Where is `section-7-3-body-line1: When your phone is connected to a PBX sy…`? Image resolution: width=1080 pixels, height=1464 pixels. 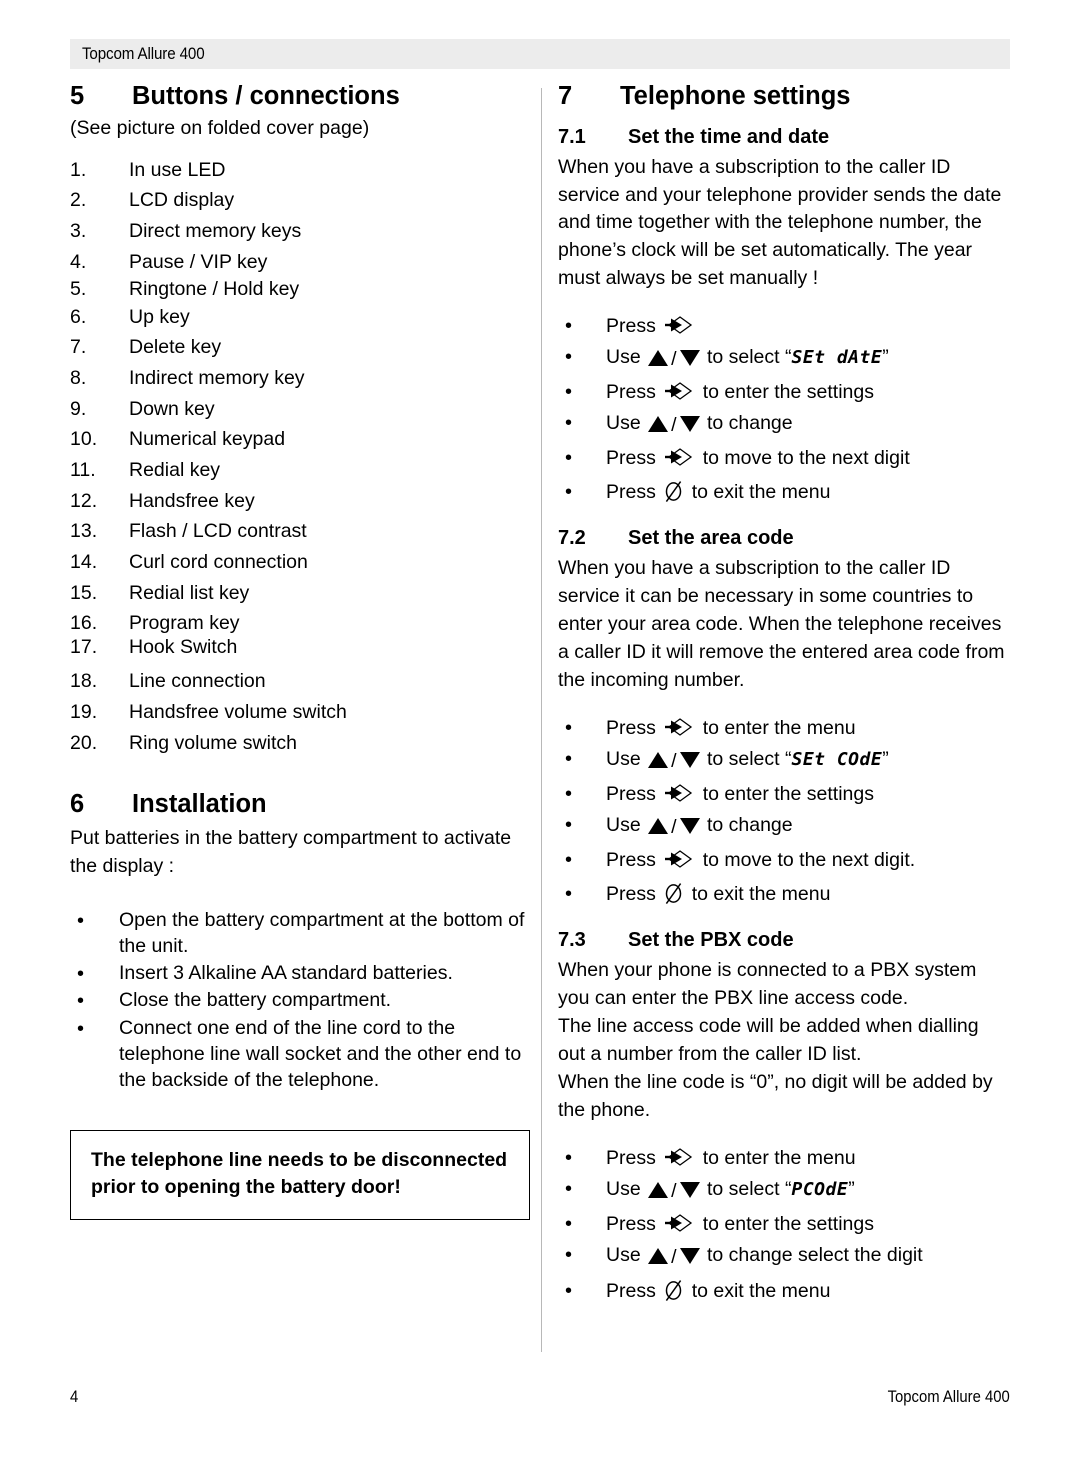 section-7-3-body-line1: When your phone is connected to a PBX sy… is located at coordinates (767, 984).